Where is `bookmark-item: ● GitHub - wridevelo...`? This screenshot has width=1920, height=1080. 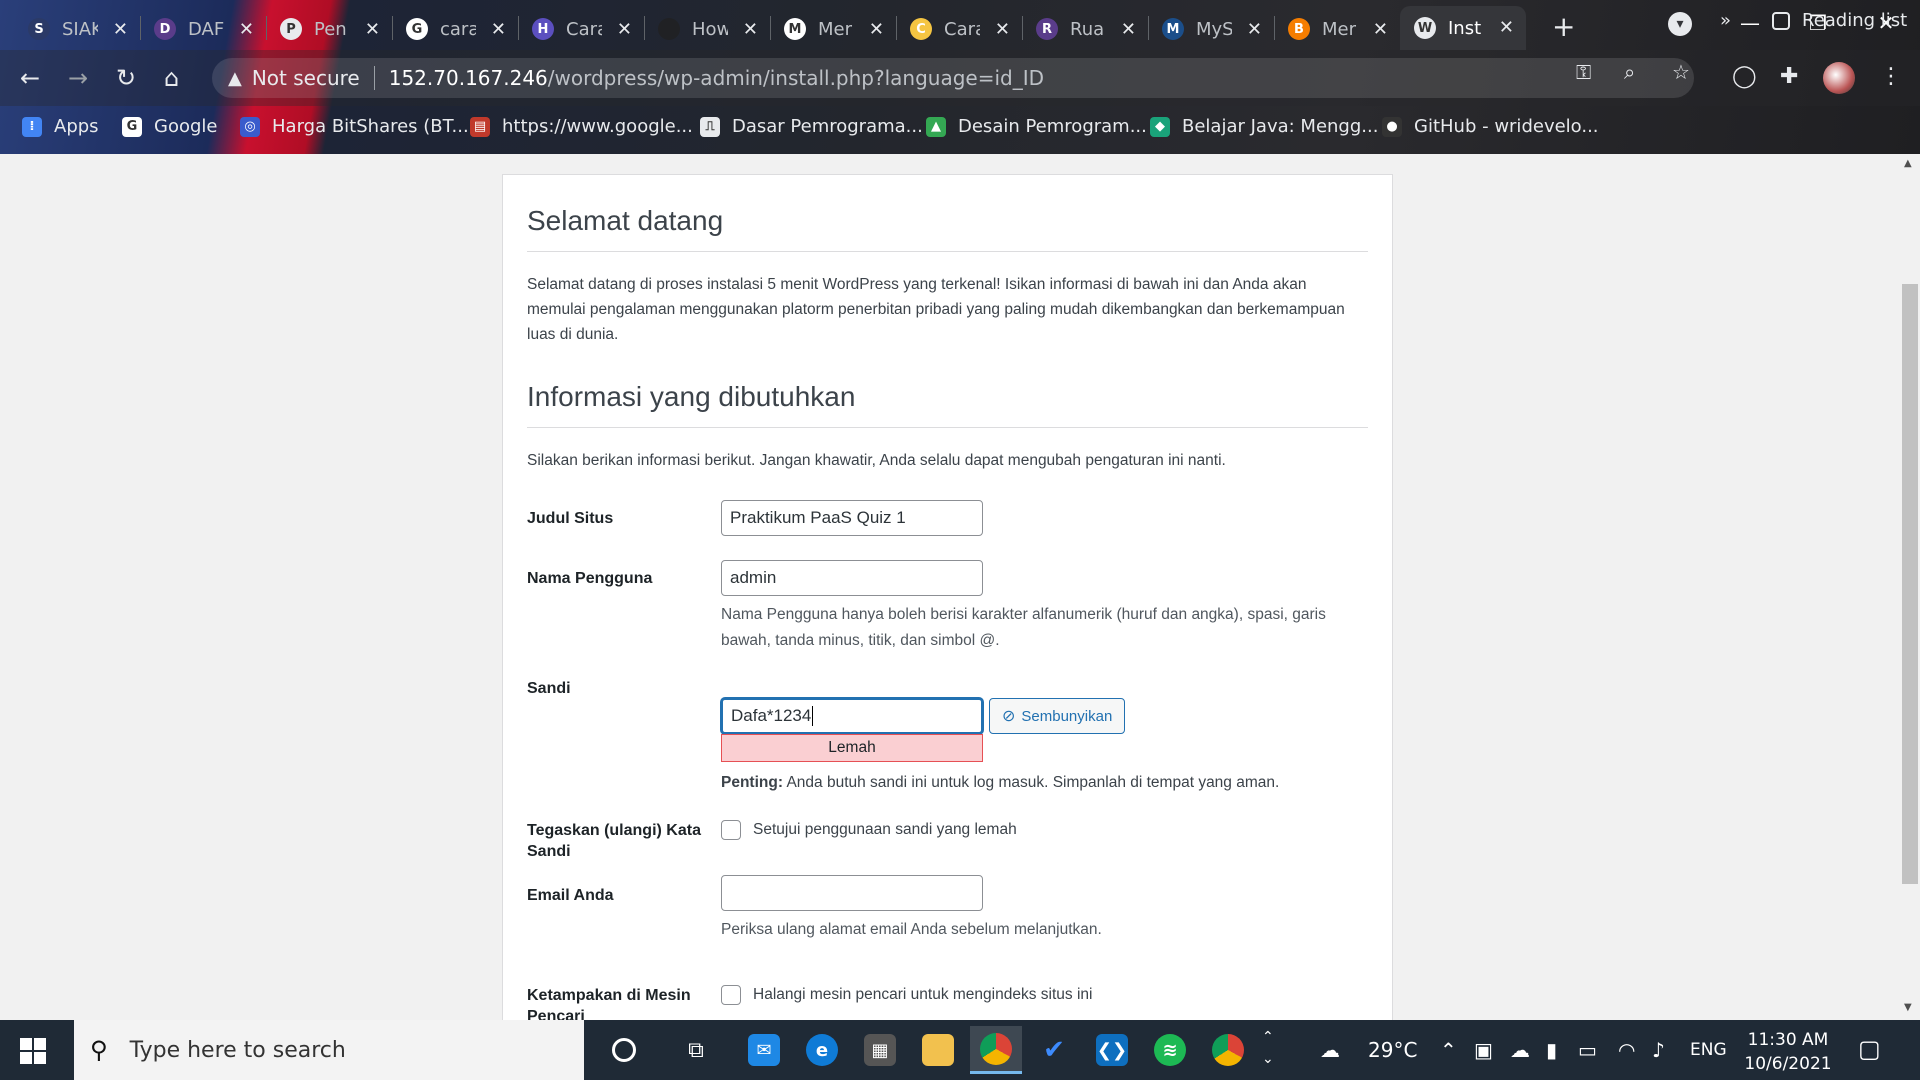 bookmark-item: ● GitHub - wridevelo... is located at coordinates (1490, 126).